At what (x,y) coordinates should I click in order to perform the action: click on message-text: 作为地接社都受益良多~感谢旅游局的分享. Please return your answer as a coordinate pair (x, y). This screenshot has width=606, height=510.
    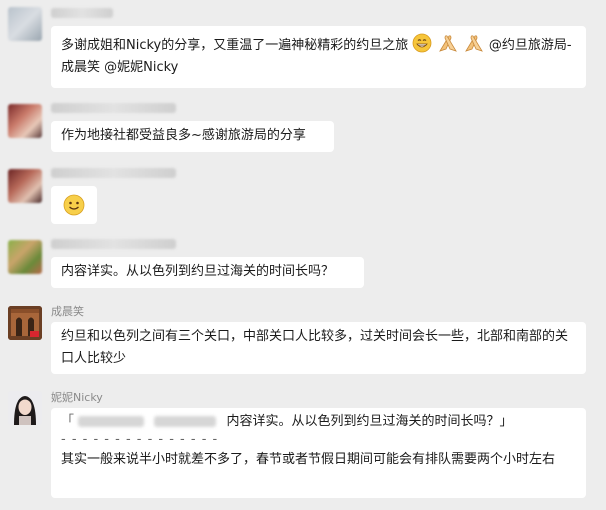
    Looking at the image, I should click on (183, 135).